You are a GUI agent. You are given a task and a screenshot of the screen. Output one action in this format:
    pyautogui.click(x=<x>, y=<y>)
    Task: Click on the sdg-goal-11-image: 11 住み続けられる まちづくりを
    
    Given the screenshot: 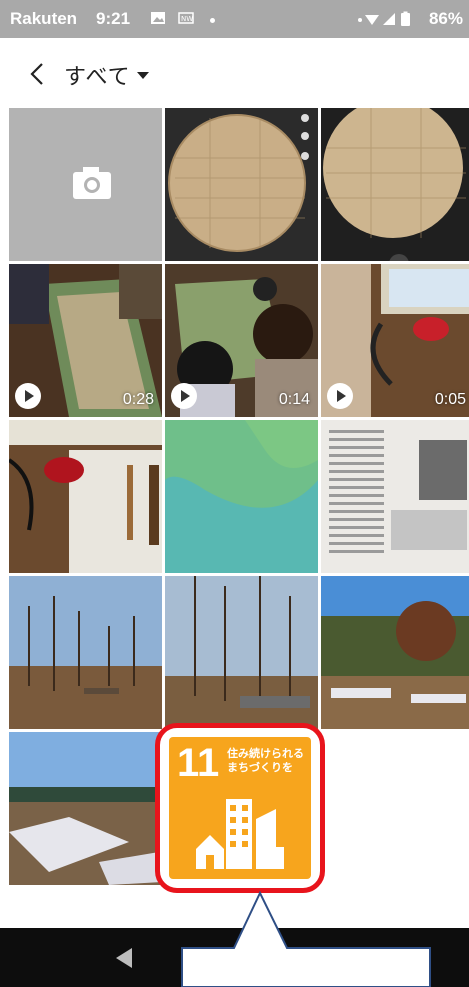 What is the action you would take?
    pyautogui.click(x=240, y=808)
    